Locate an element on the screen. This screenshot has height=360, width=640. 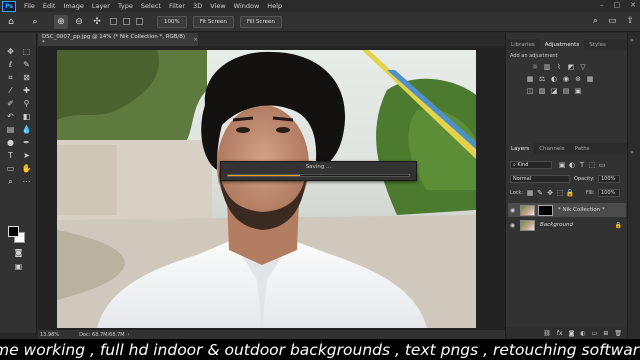
menu-edit: Edit is located at coordinates (49, 6).